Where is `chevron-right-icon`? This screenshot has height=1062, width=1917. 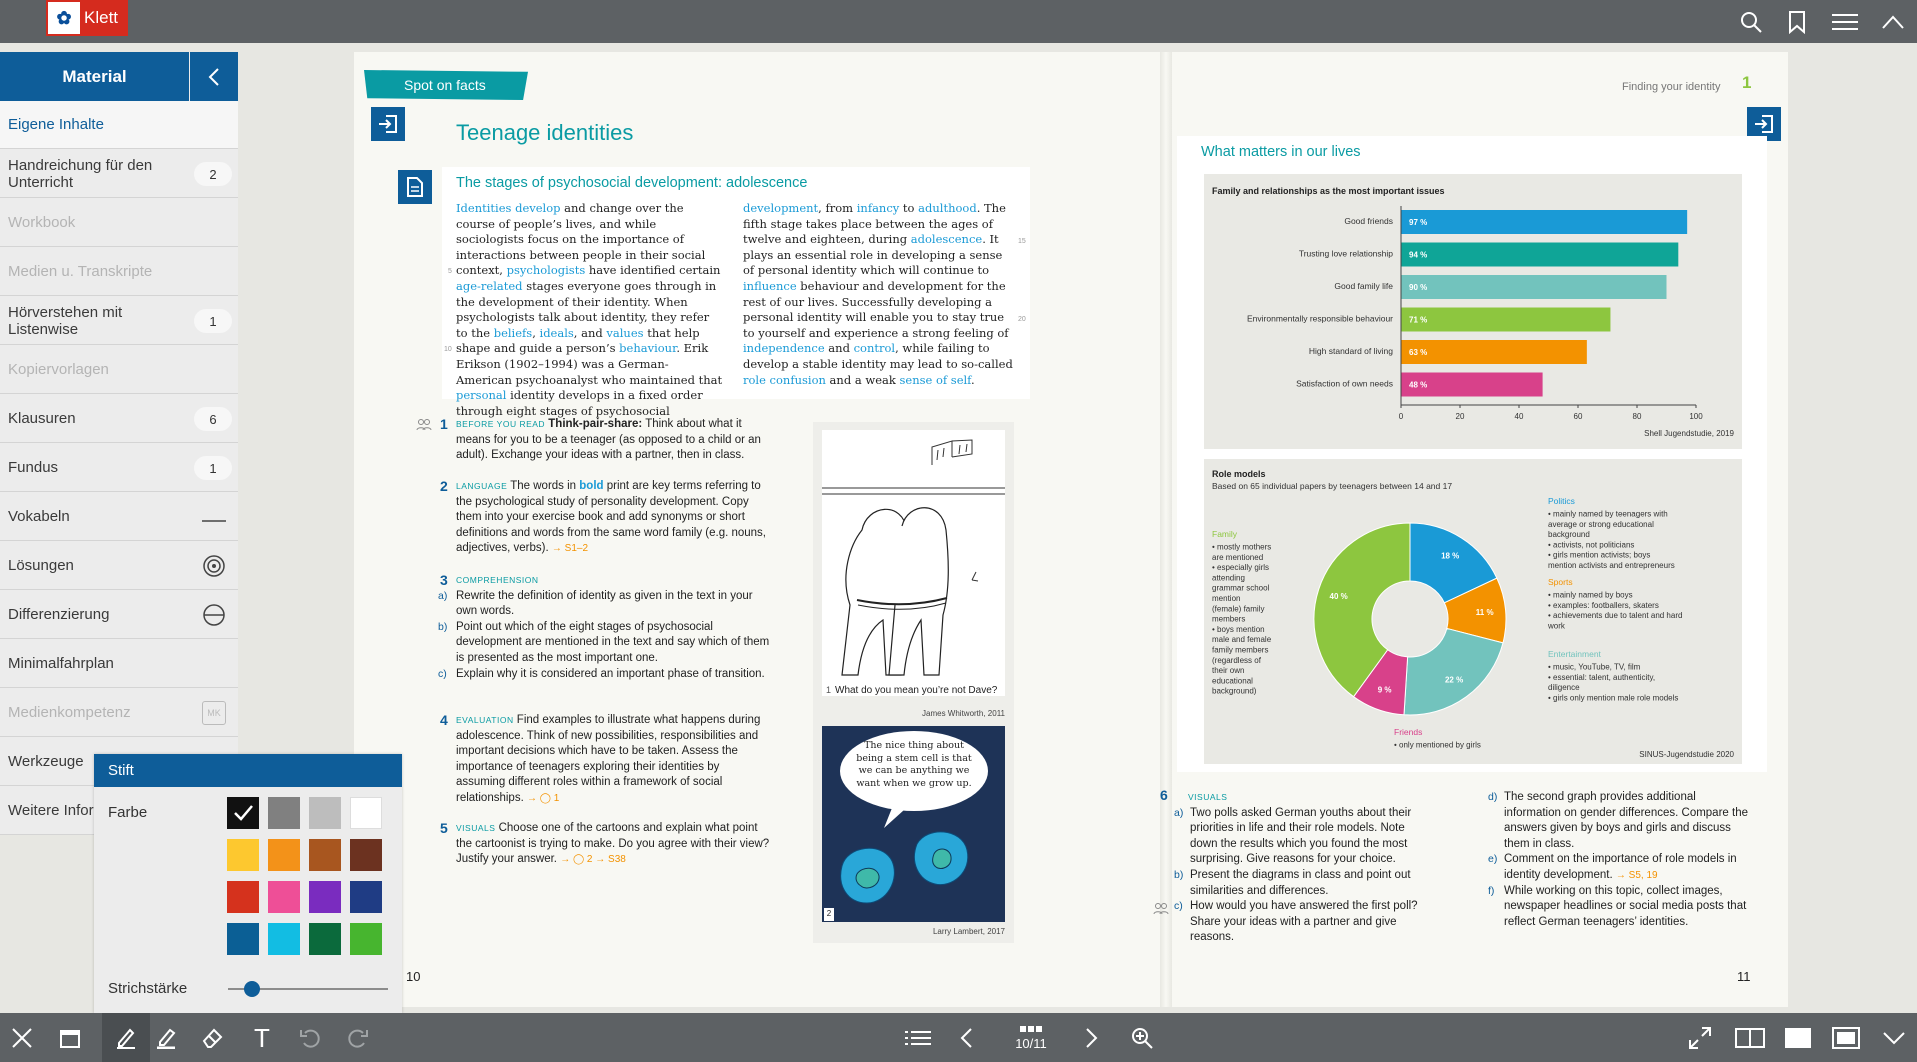 chevron-right-icon is located at coordinates (1092, 1038).